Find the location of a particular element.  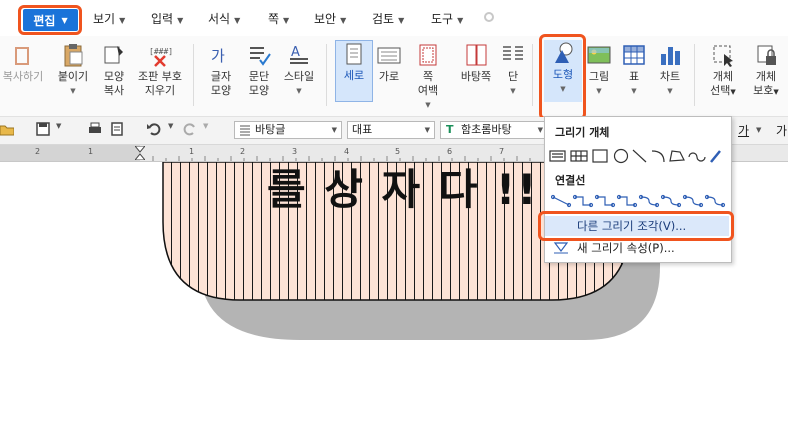

paste-label: 붙이기 is located at coordinates (73, 76).